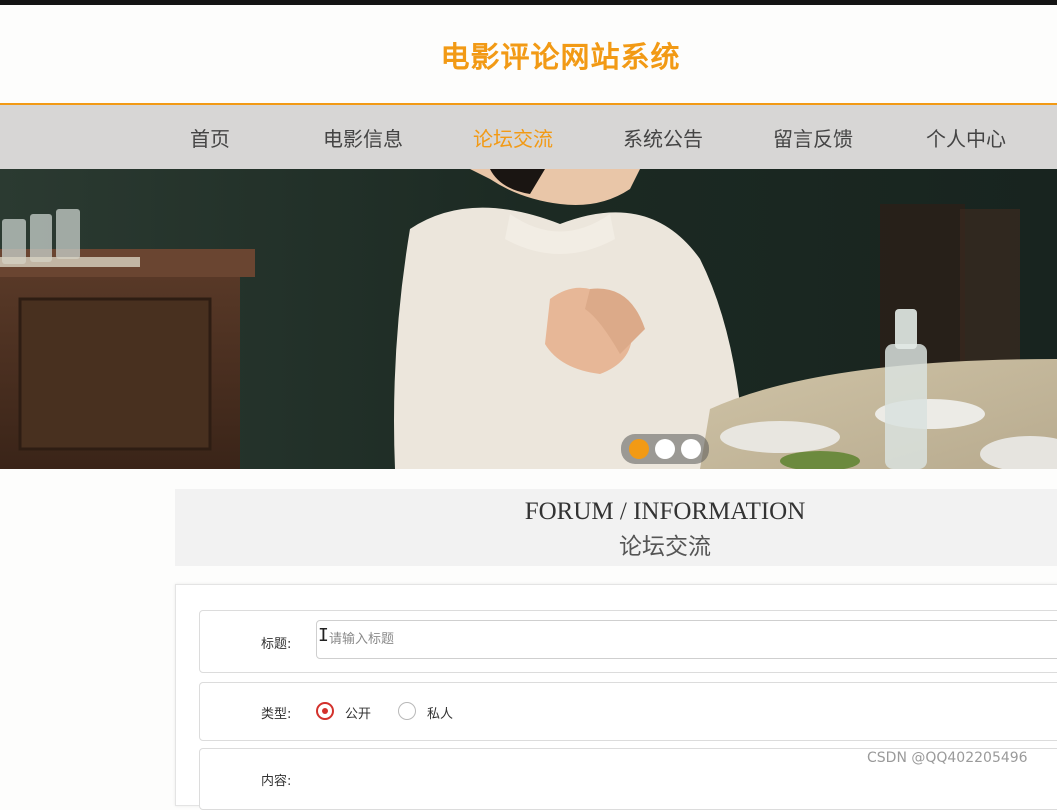 This screenshot has width=1057, height=810. Describe the element at coordinates (276, 781) in the screenshot. I see `content-label: 内容:` at that location.